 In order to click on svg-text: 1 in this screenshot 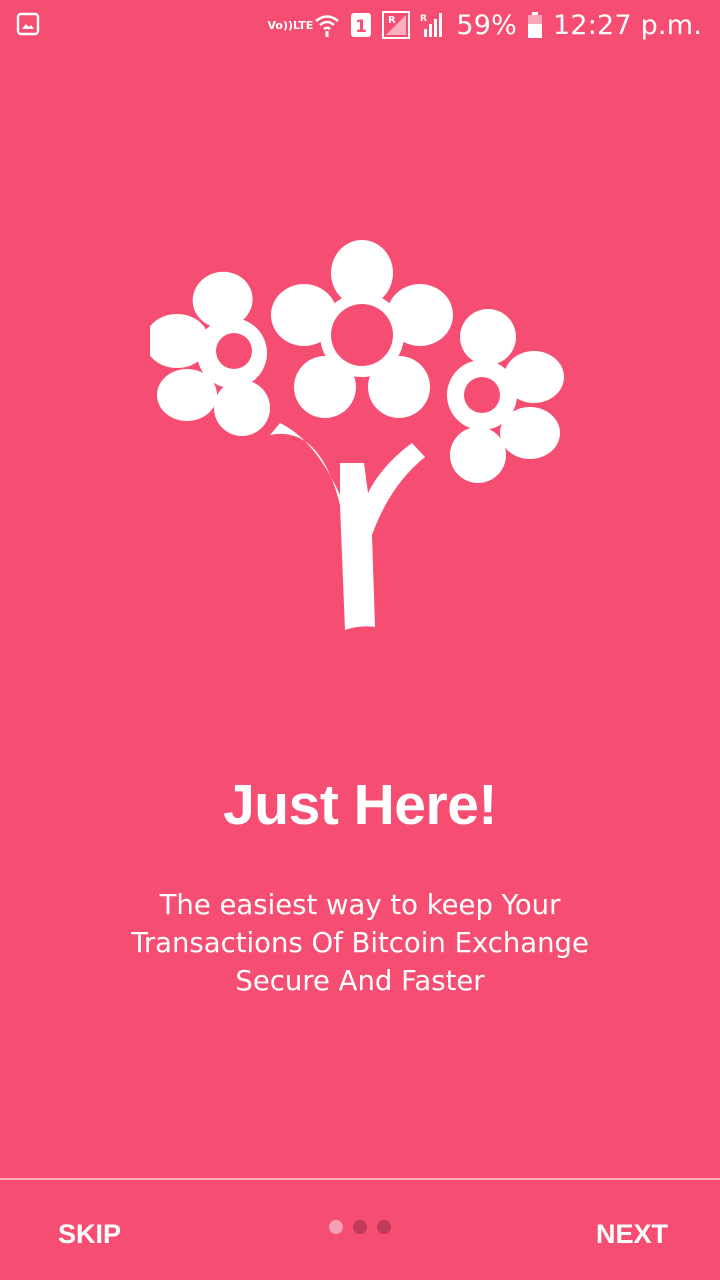, I will do `click(361, 27)`.